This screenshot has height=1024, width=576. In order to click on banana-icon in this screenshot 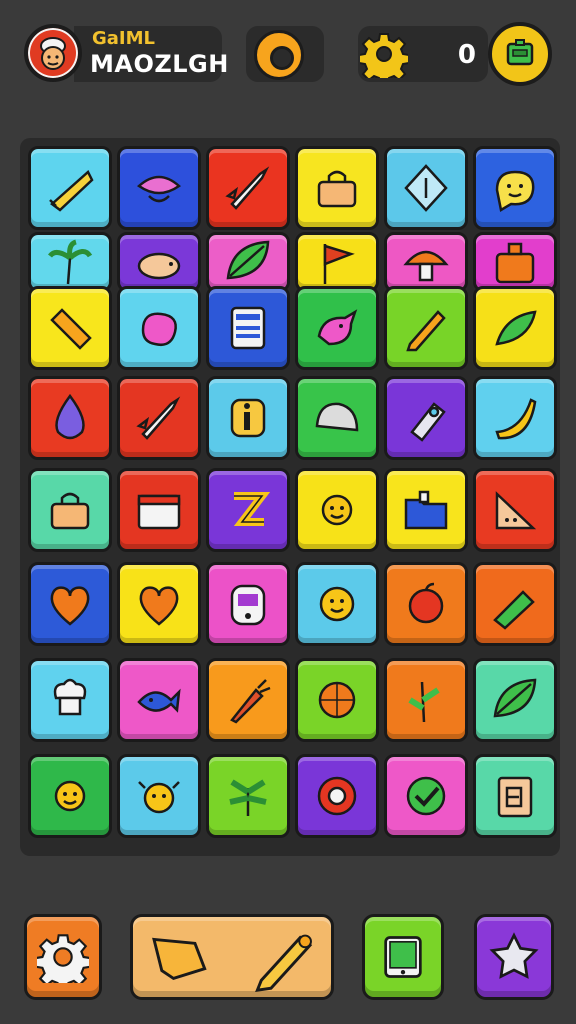, I will do `click(516, 419)`.